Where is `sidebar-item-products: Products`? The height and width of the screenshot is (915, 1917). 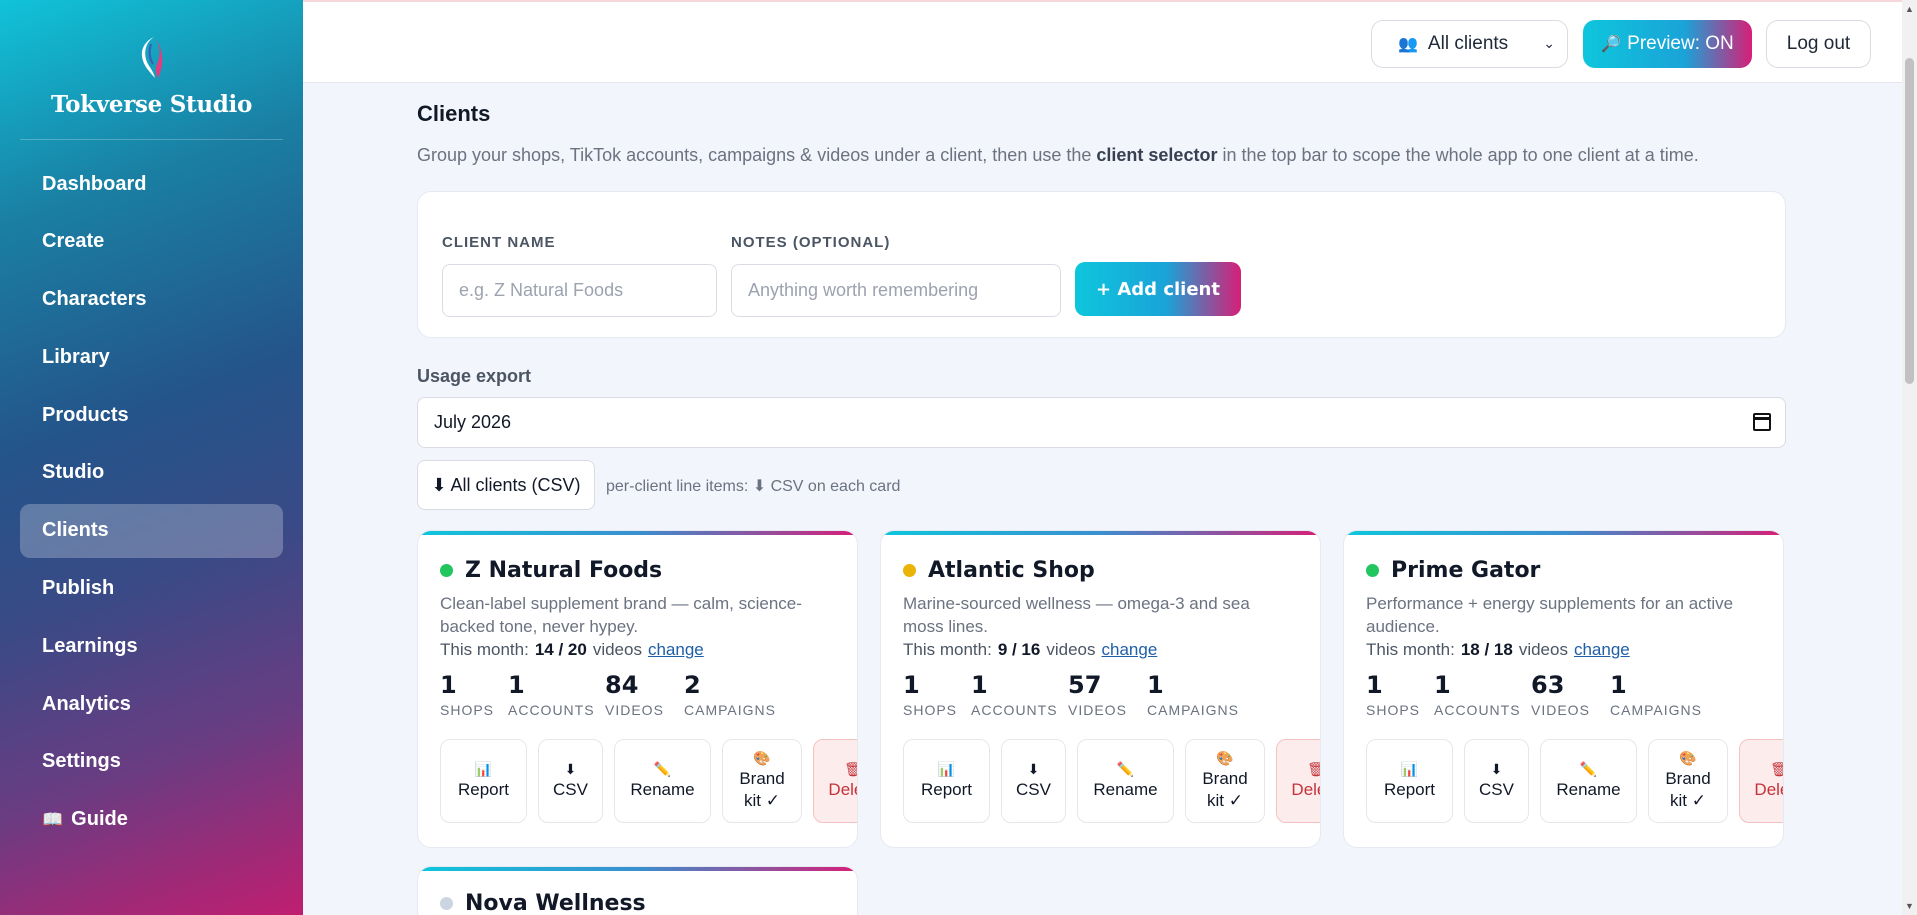
sidebar-item-products: Products is located at coordinates (151, 415).